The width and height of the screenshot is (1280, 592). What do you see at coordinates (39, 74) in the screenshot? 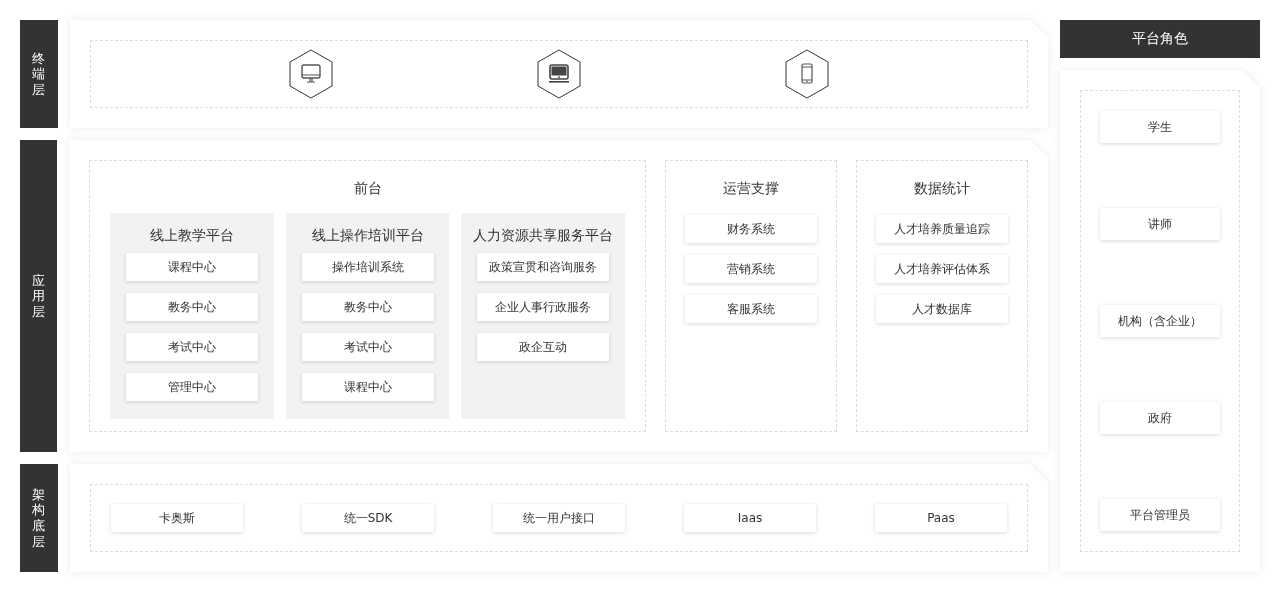
I see `layer-label: 终端层` at bounding box center [39, 74].